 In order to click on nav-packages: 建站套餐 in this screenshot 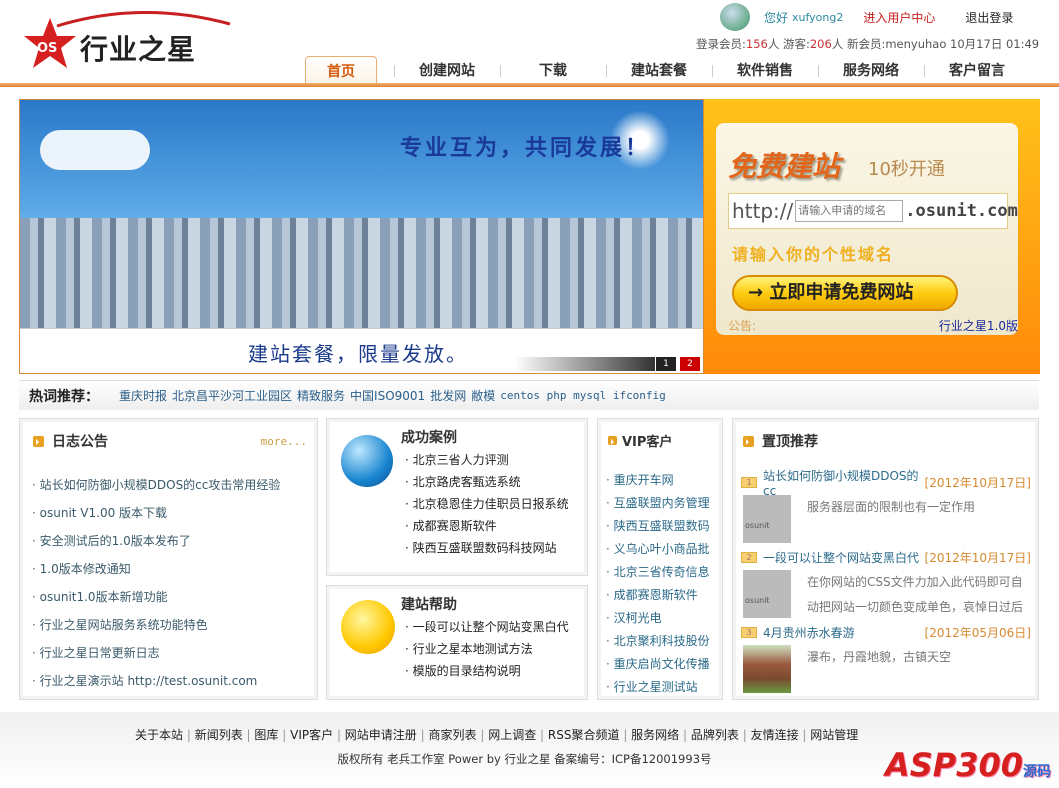, I will do `click(659, 71)`.